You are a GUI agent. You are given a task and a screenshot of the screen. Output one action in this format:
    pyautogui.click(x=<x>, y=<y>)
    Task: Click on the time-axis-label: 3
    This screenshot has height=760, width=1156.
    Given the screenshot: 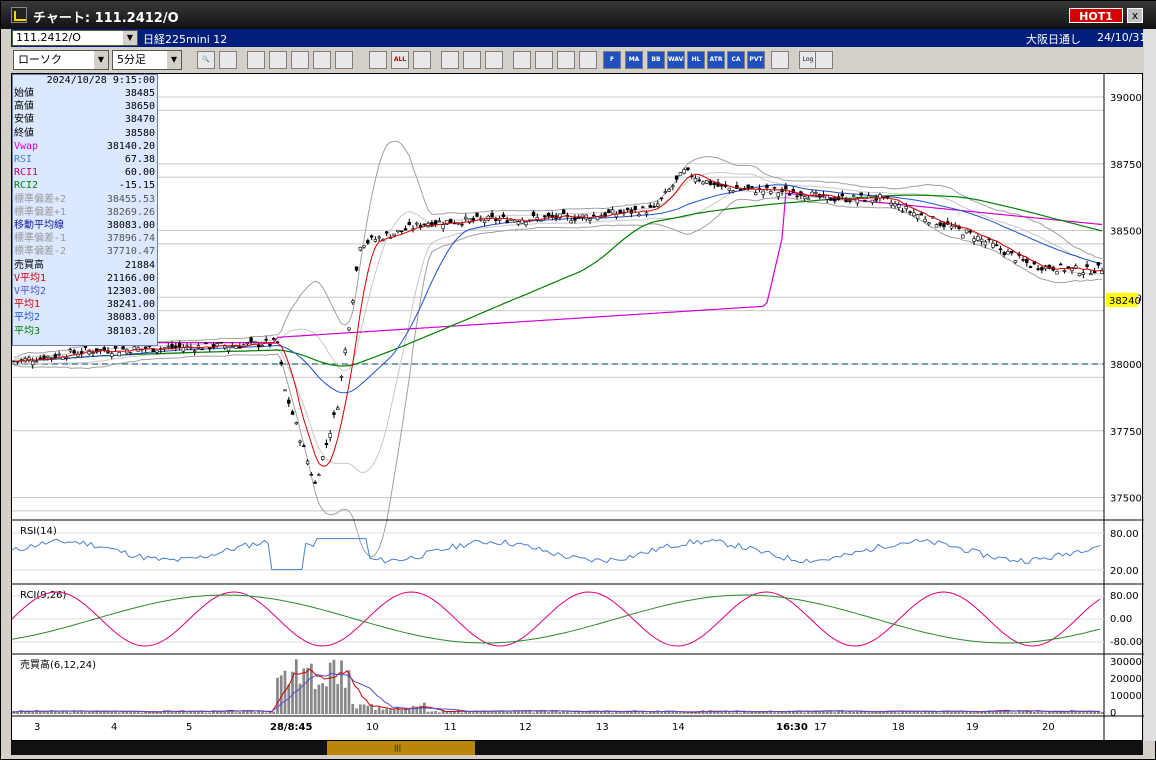 What is the action you would take?
    pyautogui.click(x=37, y=727)
    